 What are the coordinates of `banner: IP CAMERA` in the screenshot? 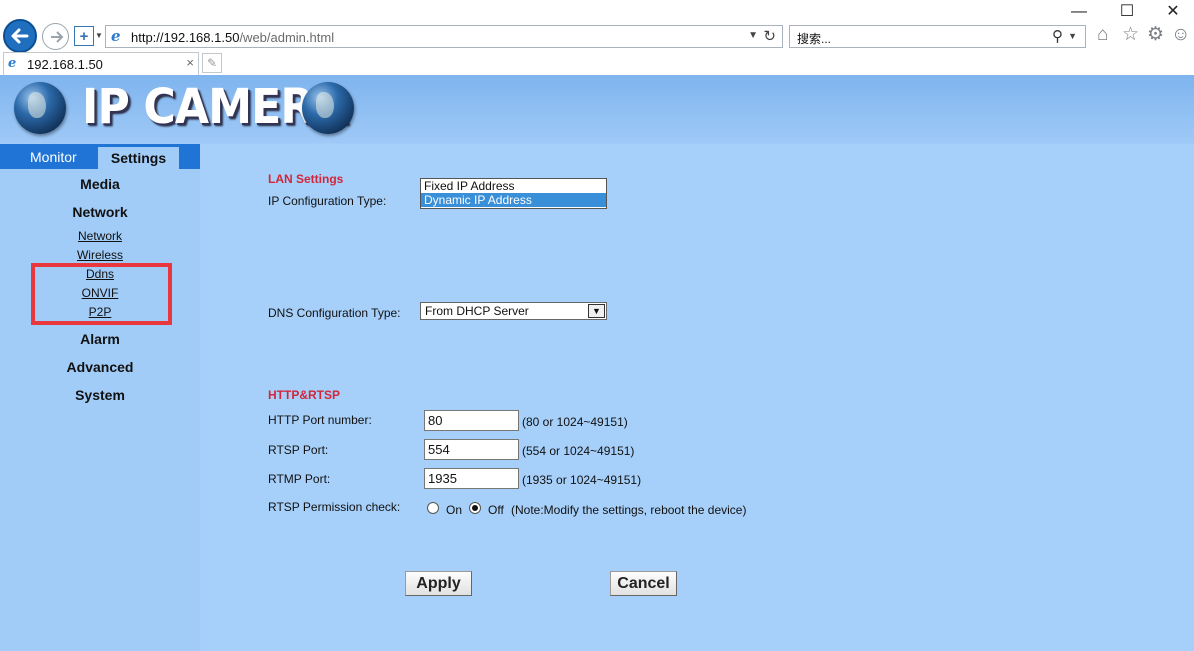 It's located at (597, 109).